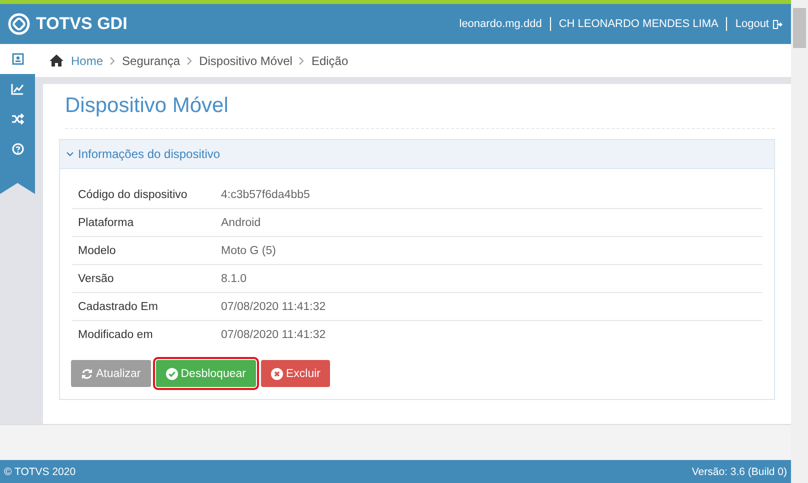  What do you see at coordinates (206, 373) in the screenshot?
I see `unlock-button: Desbloquear` at bounding box center [206, 373].